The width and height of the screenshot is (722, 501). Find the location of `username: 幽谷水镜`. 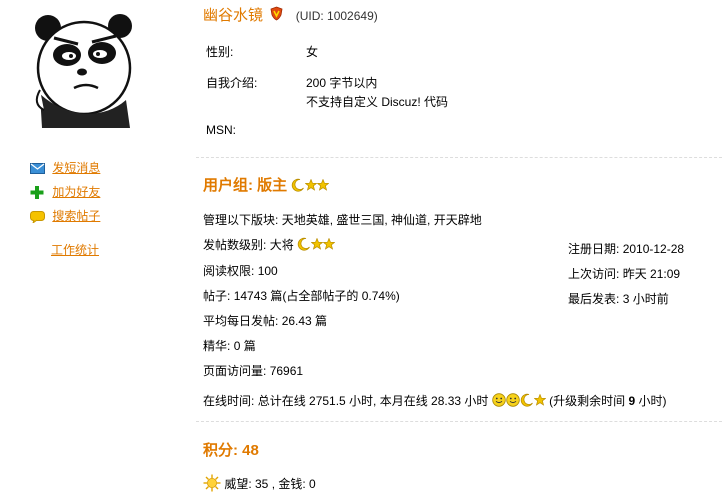

username: 幽谷水镜 is located at coordinates (233, 15).